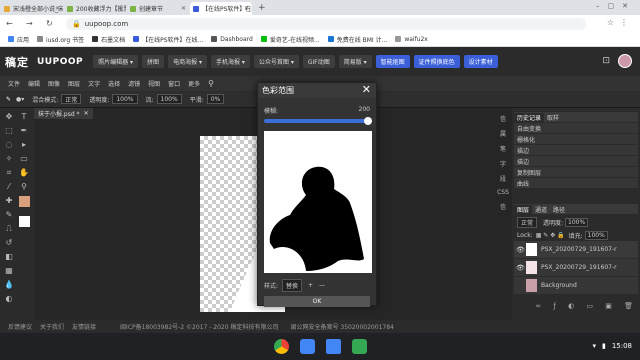  Describe the element at coordinates (125, 99) in the screenshot. I see `opacity-input: 100%` at that location.